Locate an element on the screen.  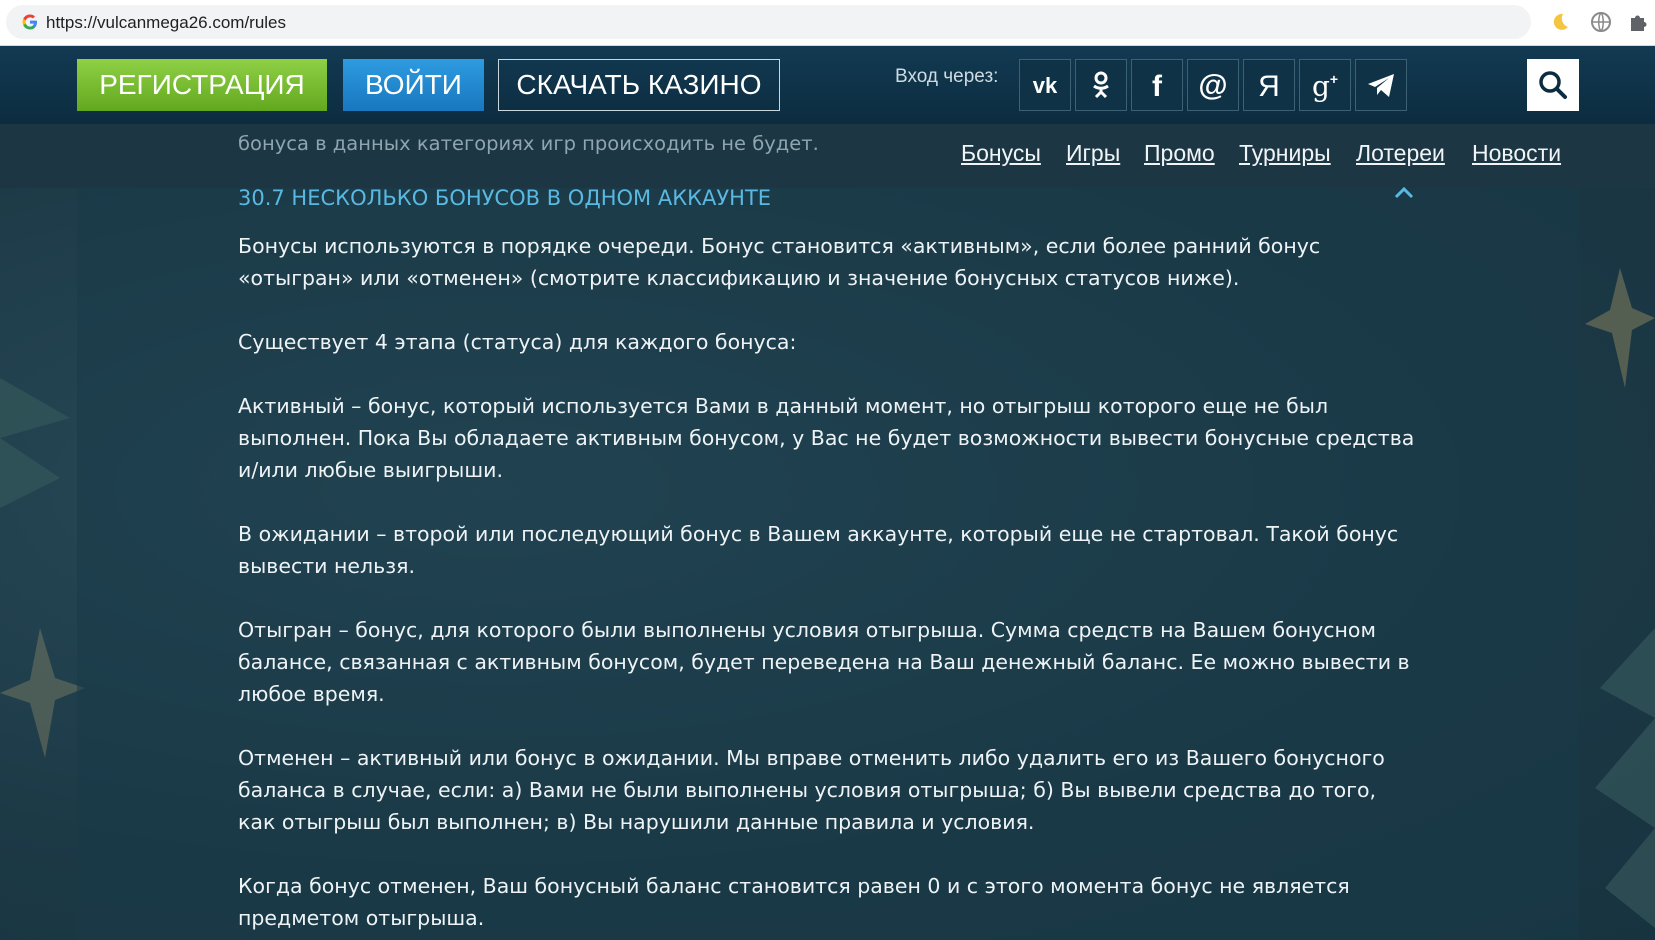
browser-toolbar: https://vulcanmega26.com/rules is located at coordinates (827, 23).